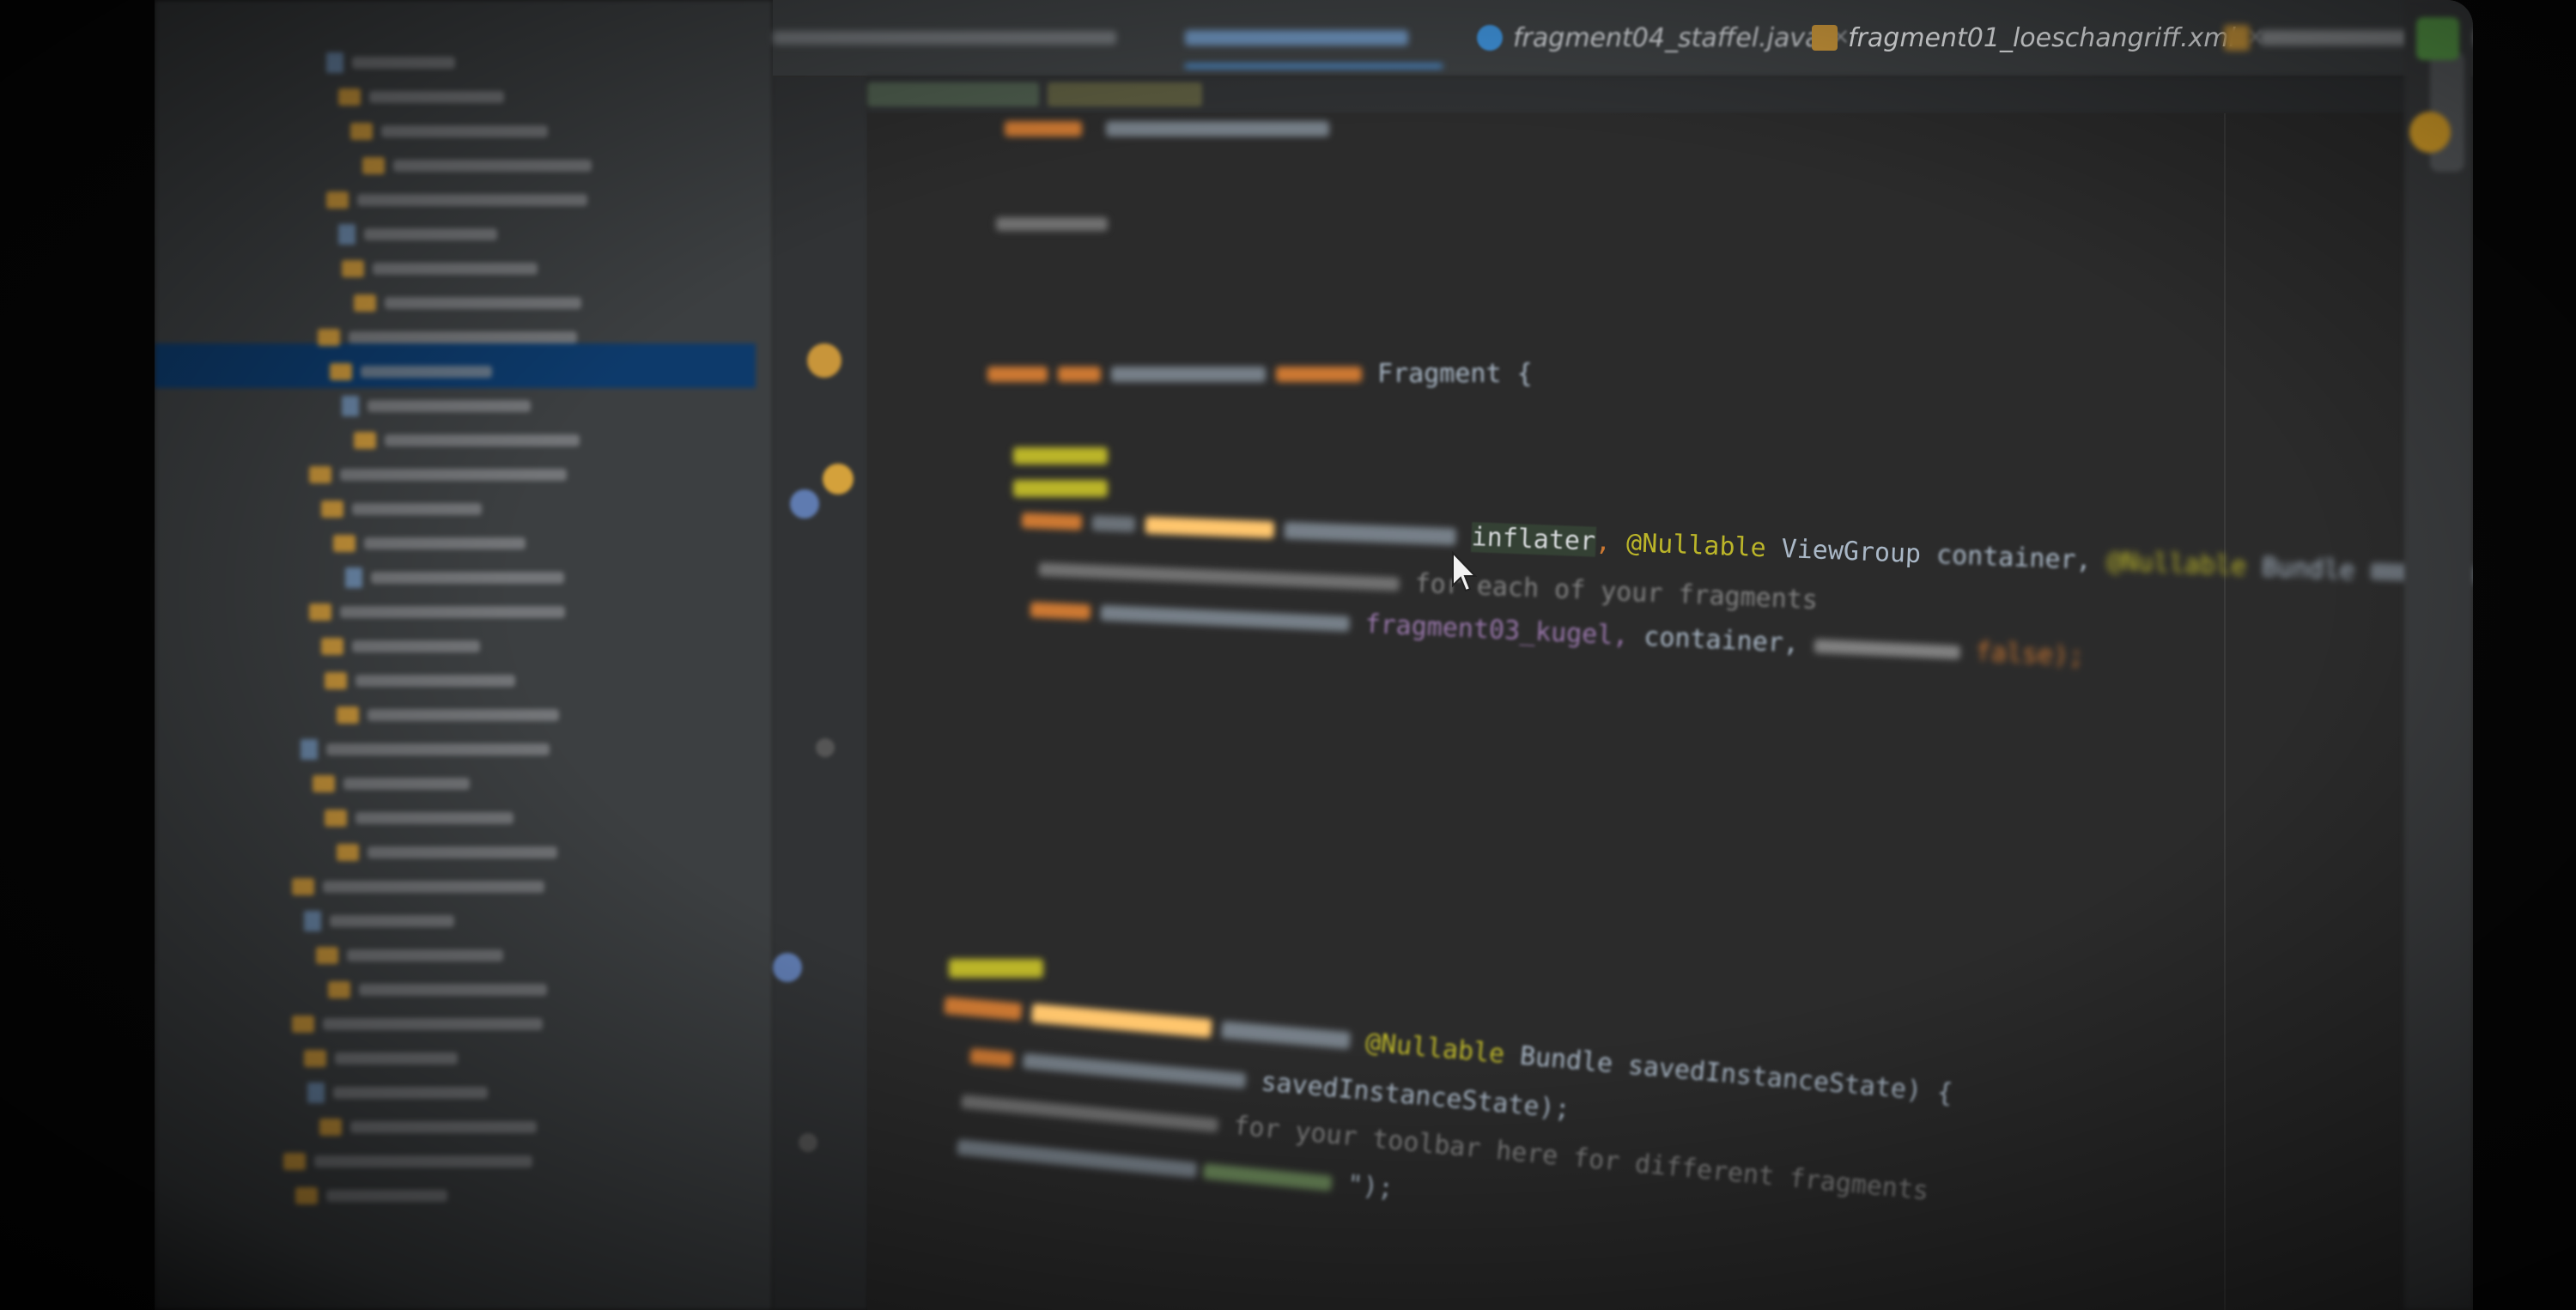  What do you see at coordinates (839, 479) in the screenshot?
I see `breakpoint-gutter-icon` at bounding box center [839, 479].